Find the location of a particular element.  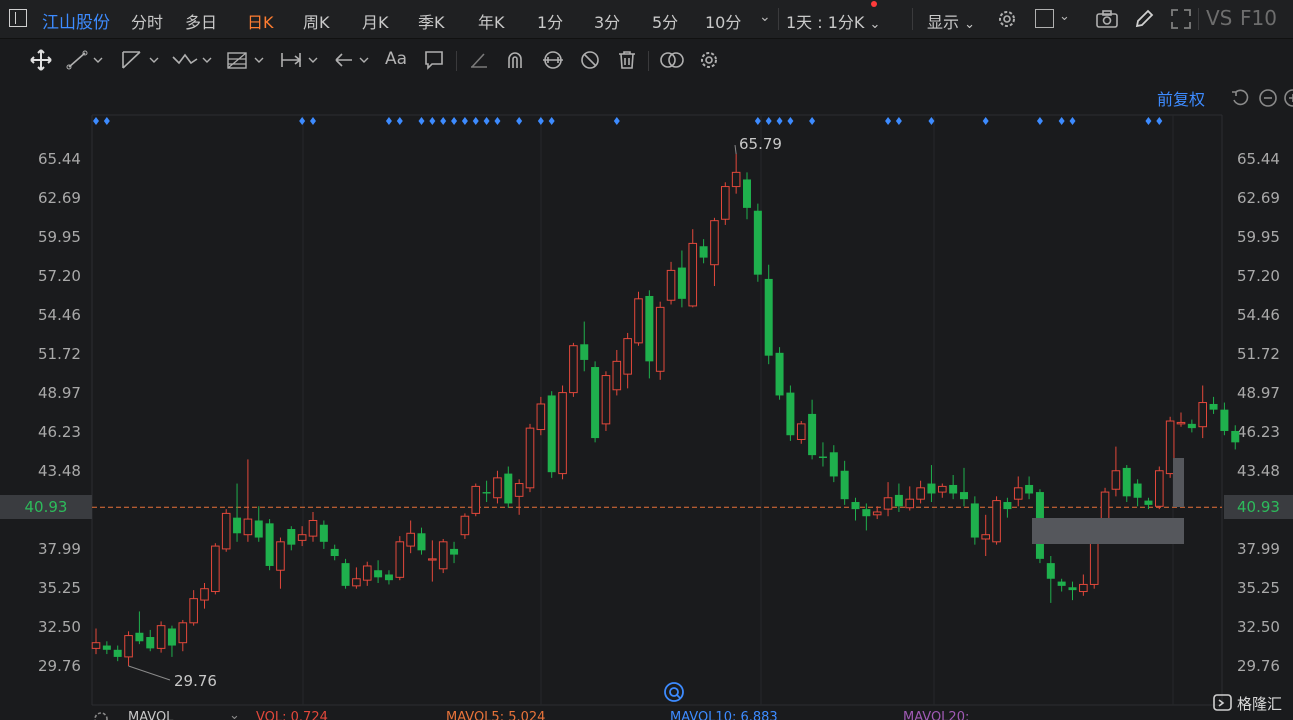

min-annotation-line is located at coordinates (149, 673).